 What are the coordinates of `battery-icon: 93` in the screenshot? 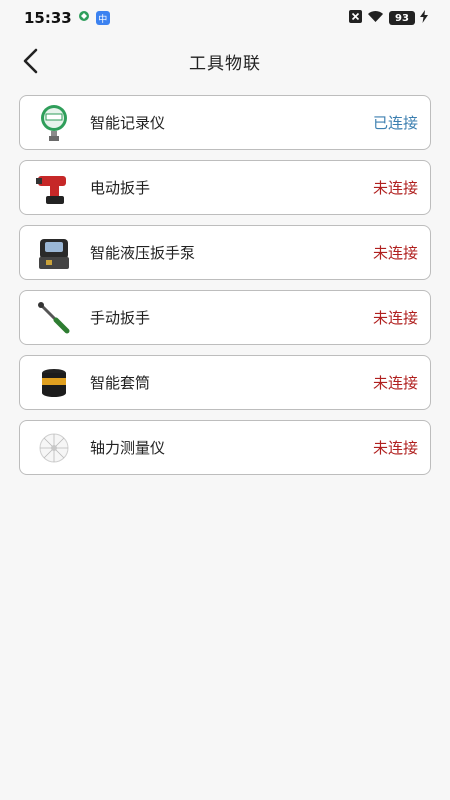 It's located at (402, 18).